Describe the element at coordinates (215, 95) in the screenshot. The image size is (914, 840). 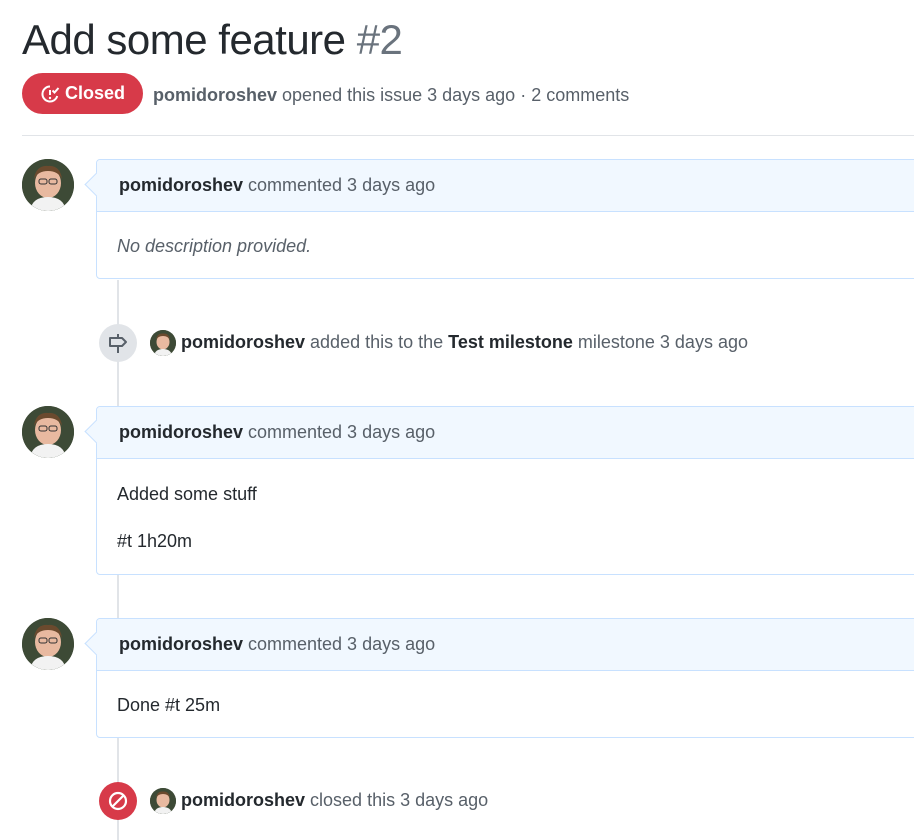
I see `issue-author-link: pomidoroshev` at that location.